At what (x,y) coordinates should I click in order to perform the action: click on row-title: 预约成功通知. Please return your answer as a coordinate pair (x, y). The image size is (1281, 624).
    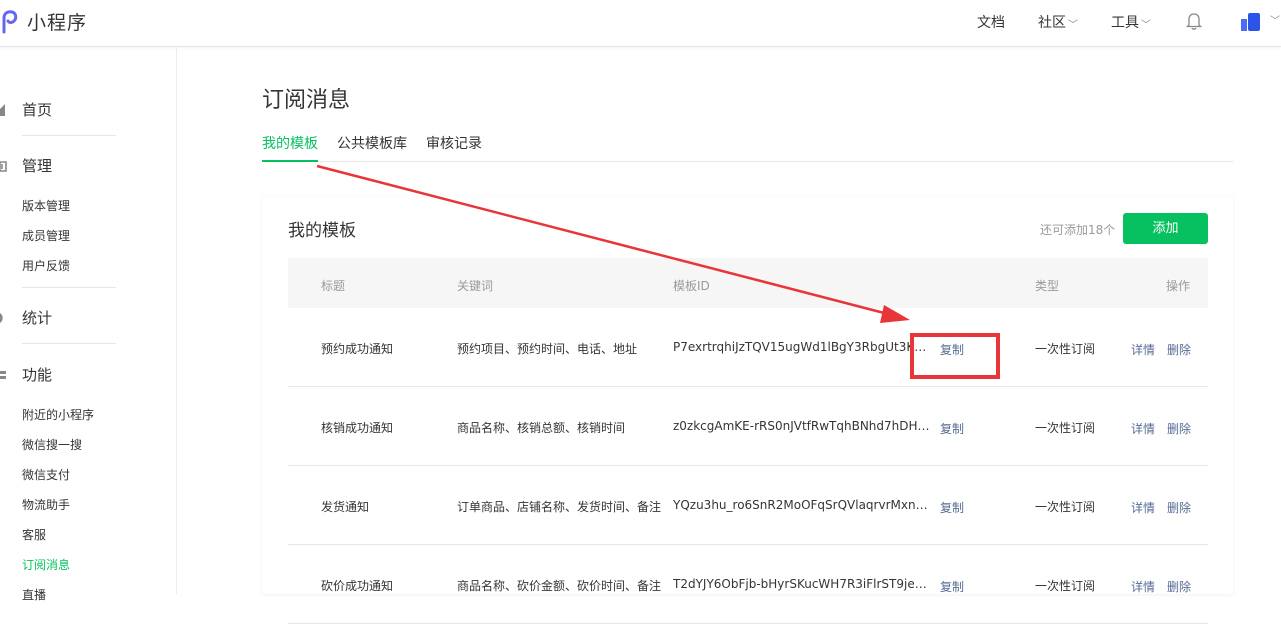
    Looking at the image, I should click on (357, 349).